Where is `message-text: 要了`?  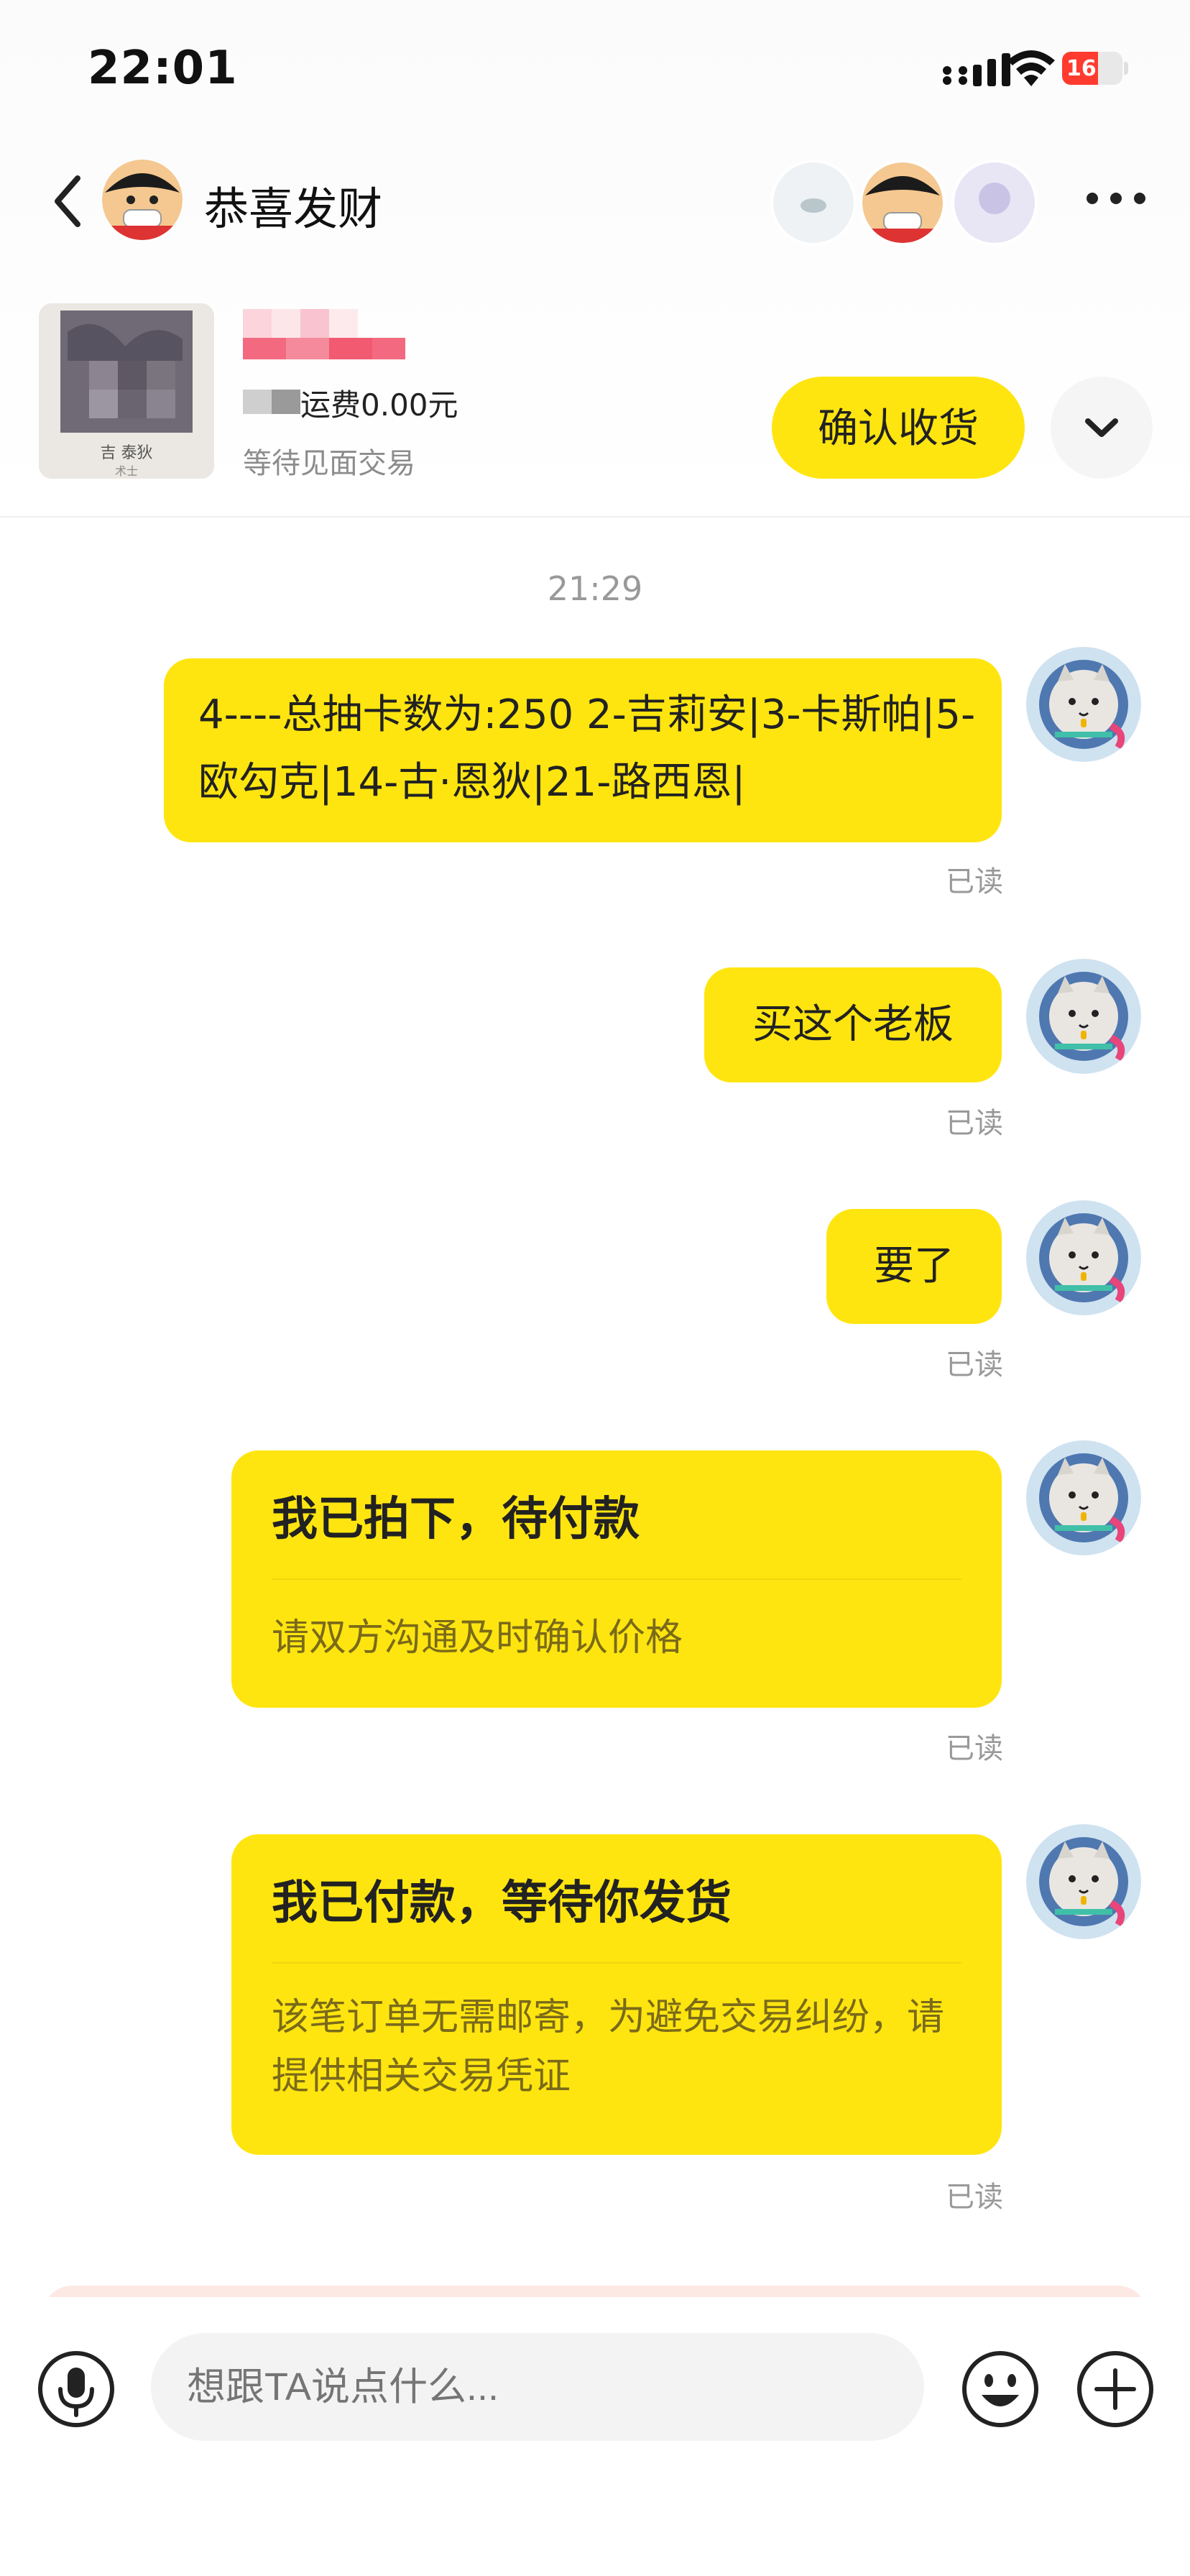 message-text: 要了 is located at coordinates (914, 1266).